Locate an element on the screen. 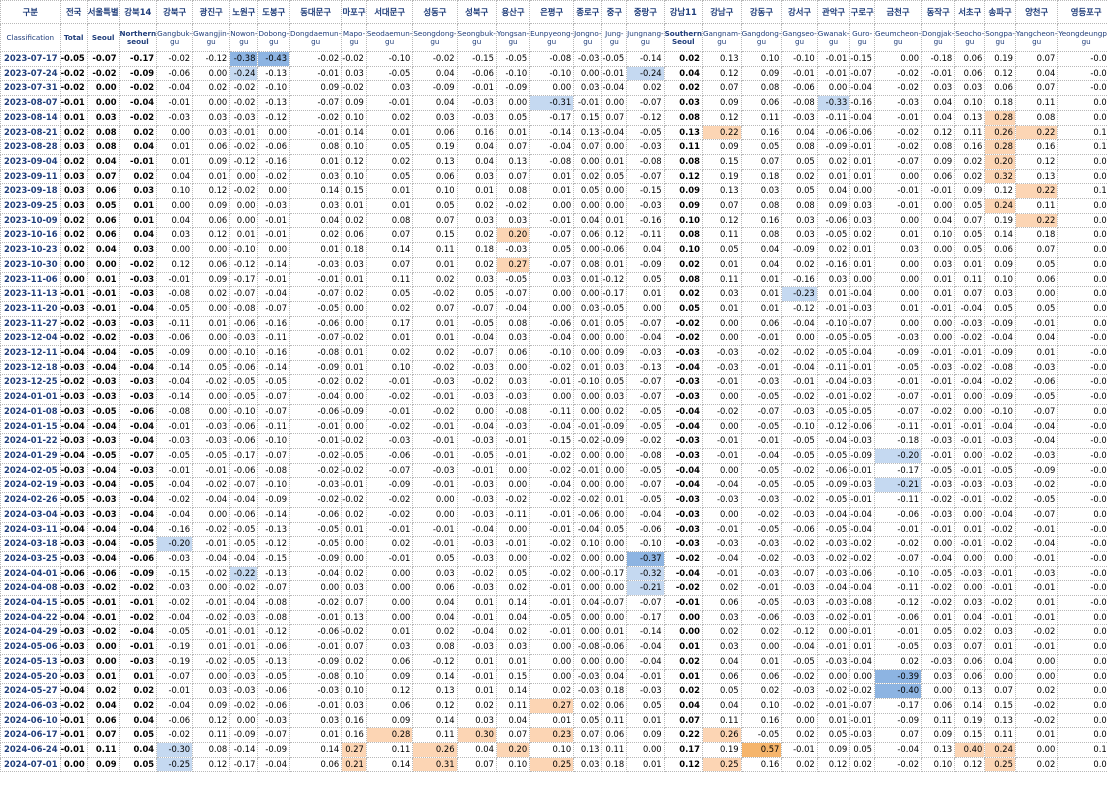 The height and width of the screenshot is (795, 1107). value-cell: 0.27 is located at coordinates (552, 705).